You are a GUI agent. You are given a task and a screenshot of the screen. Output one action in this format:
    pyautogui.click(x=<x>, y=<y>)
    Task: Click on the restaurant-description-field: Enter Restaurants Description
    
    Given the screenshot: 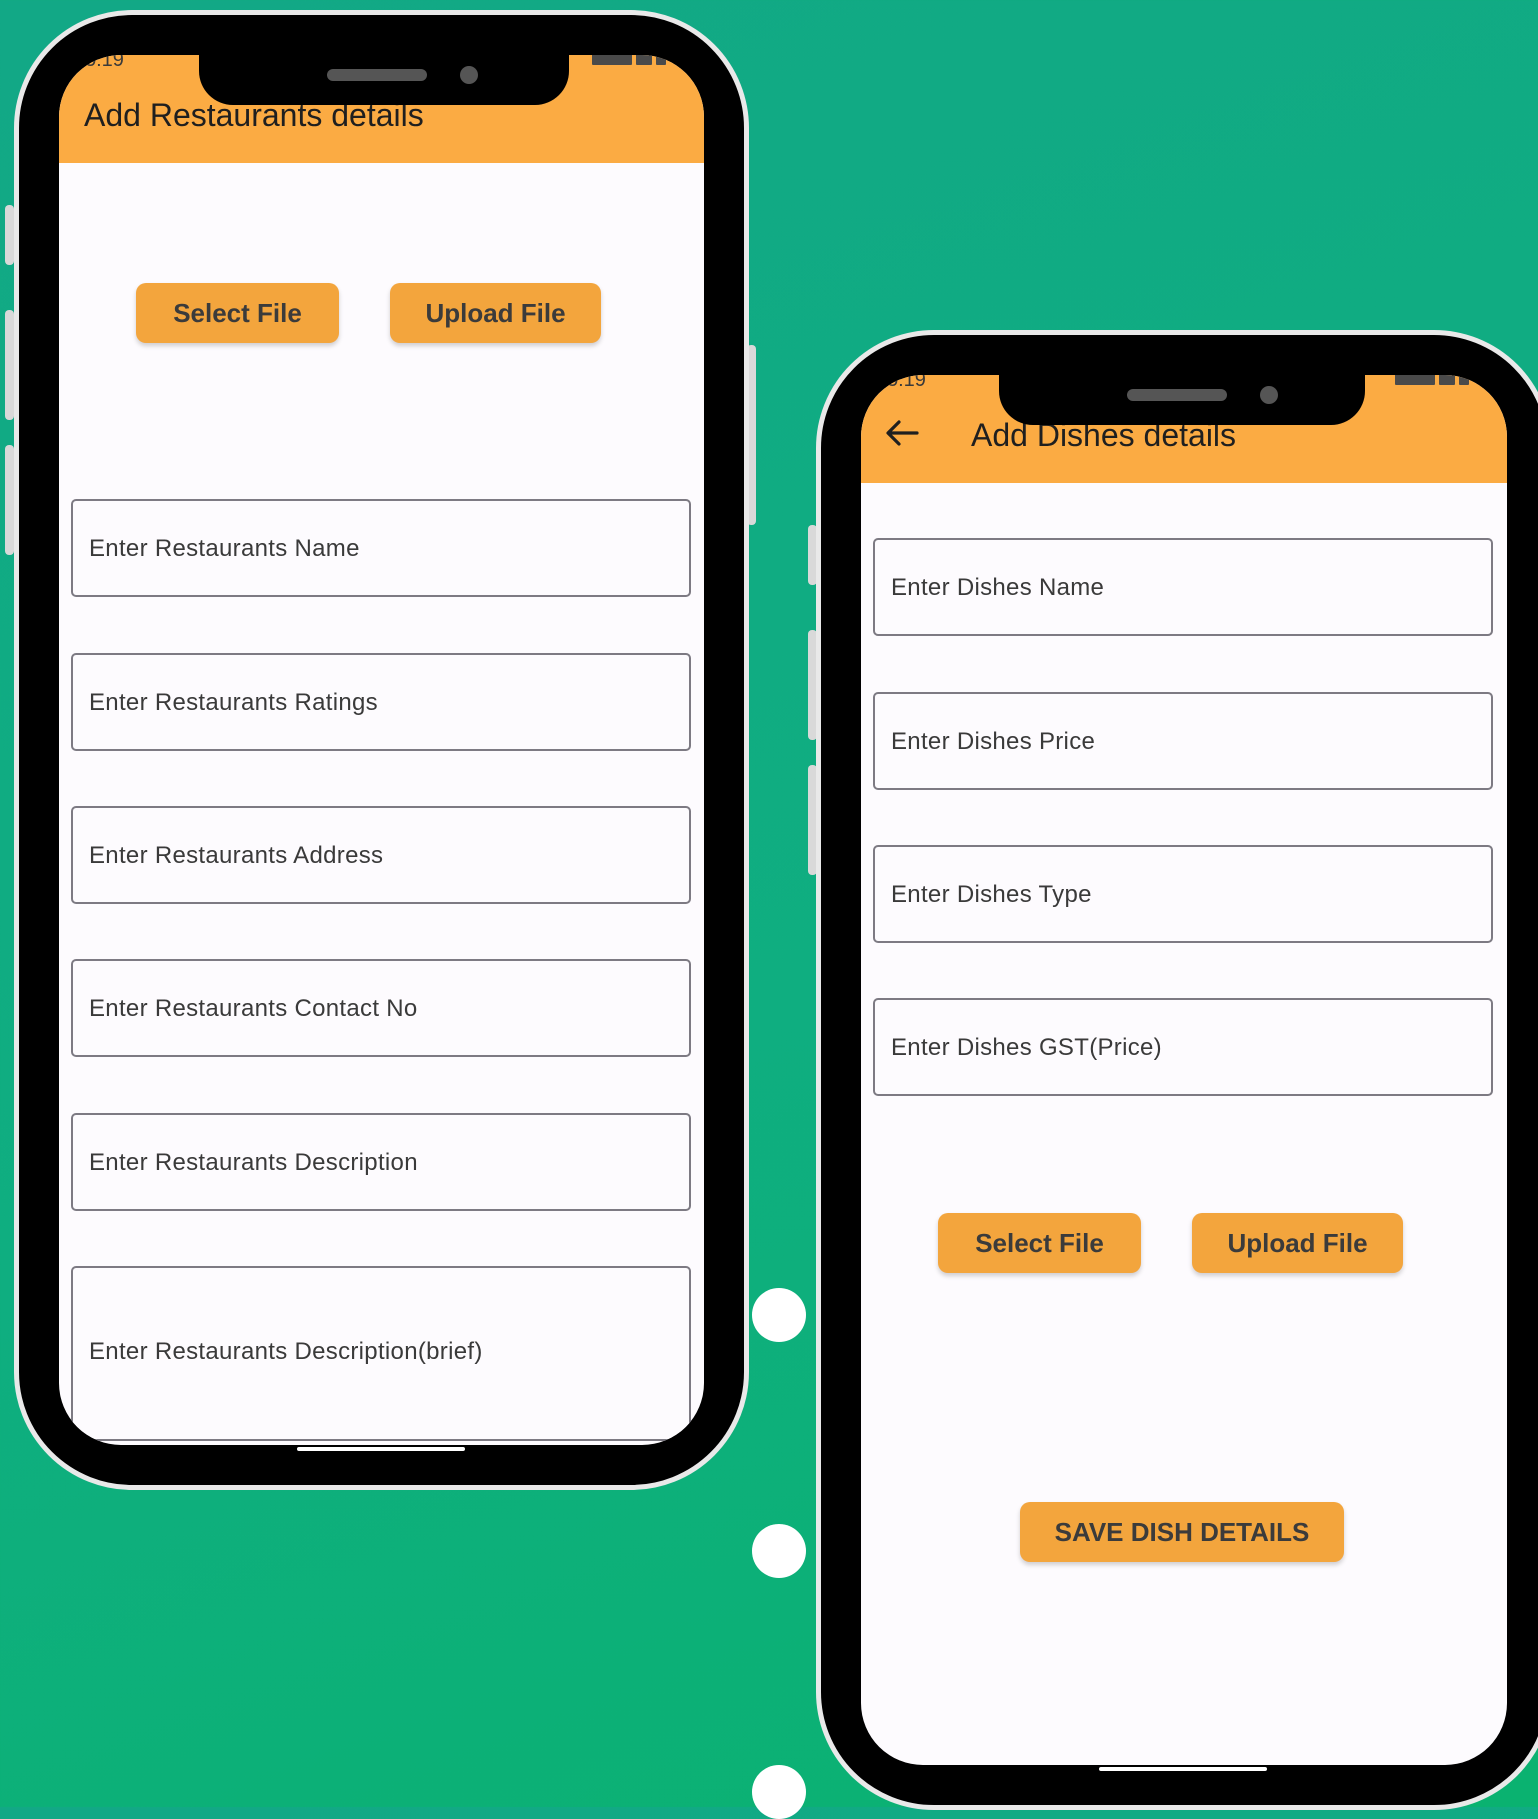 What is the action you would take?
    pyautogui.click(x=381, y=1162)
    